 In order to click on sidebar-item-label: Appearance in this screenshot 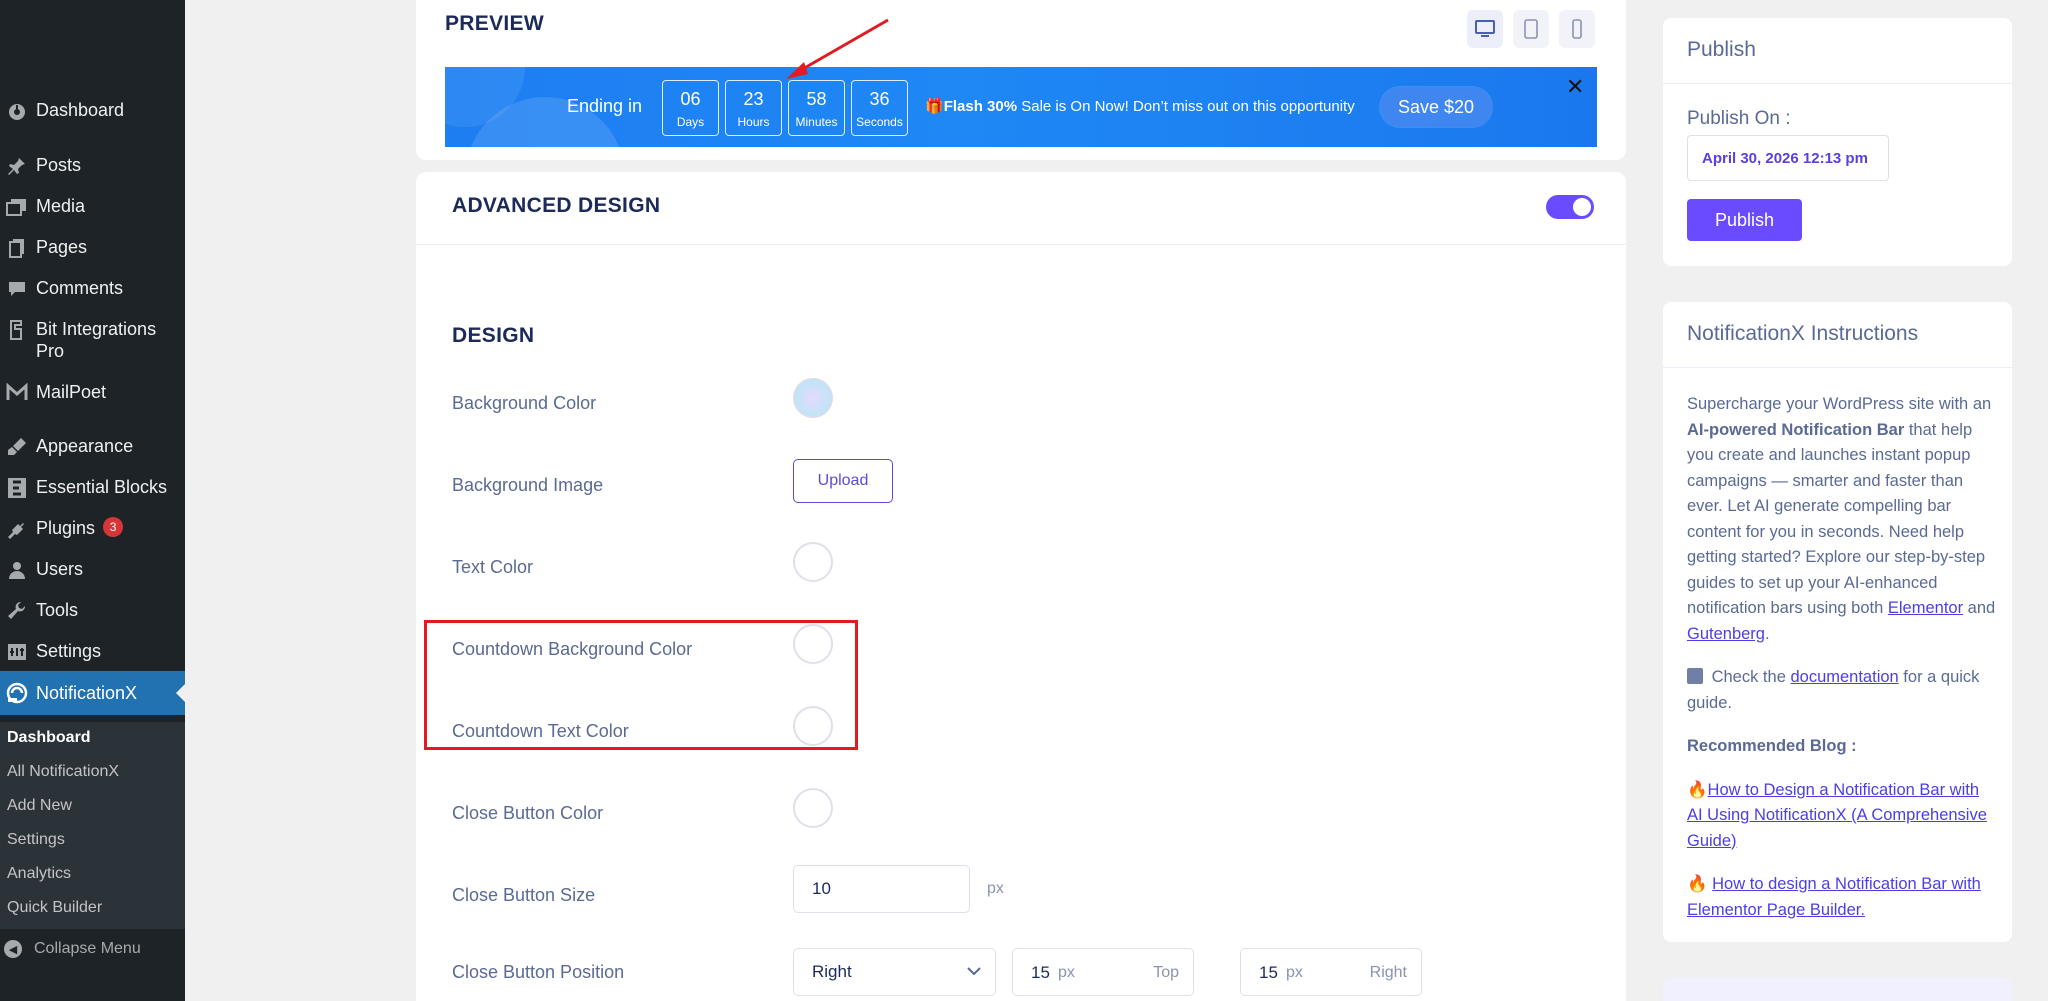, I will do `click(85, 446)`.